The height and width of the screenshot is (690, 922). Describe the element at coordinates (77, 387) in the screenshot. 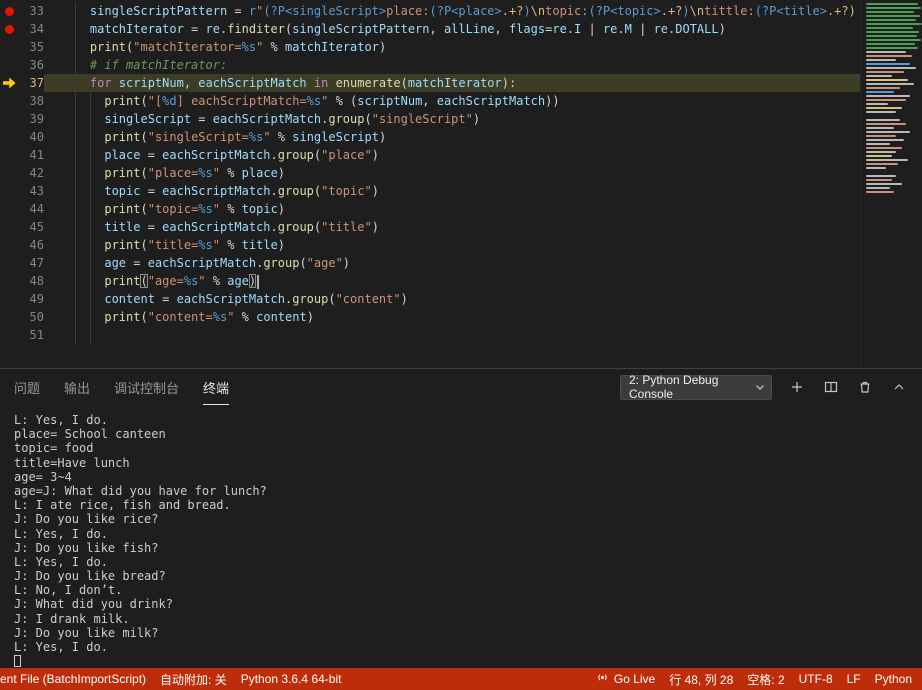

I see `tab-output: 输出` at that location.